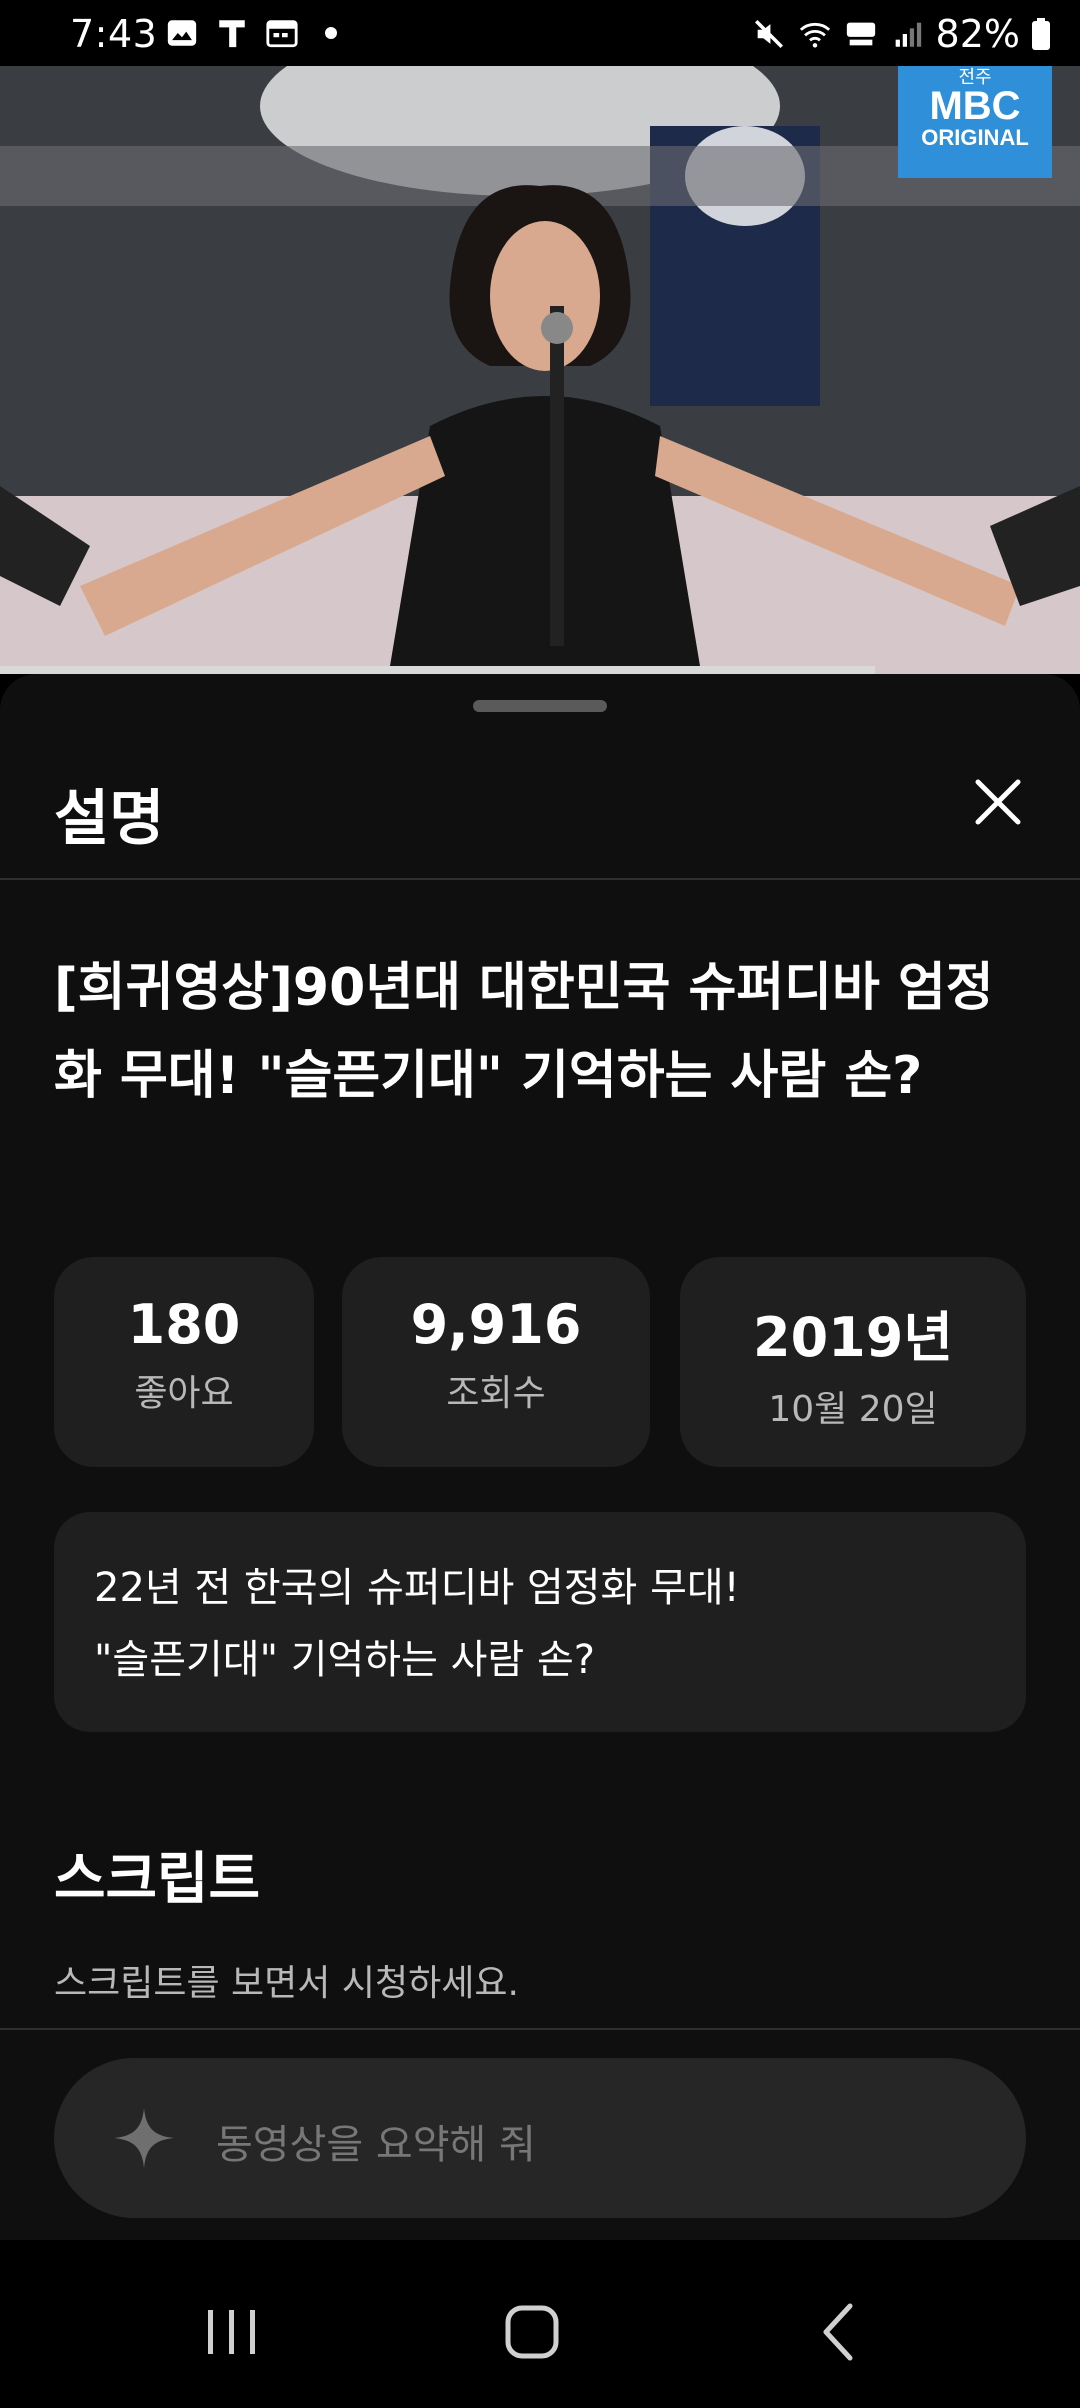 Image resolution: width=1080 pixels, height=2408 pixels. What do you see at coordinates (232, 2332) in the screenshot?
I see `recents-icon` at bounding box center [232, 2332].